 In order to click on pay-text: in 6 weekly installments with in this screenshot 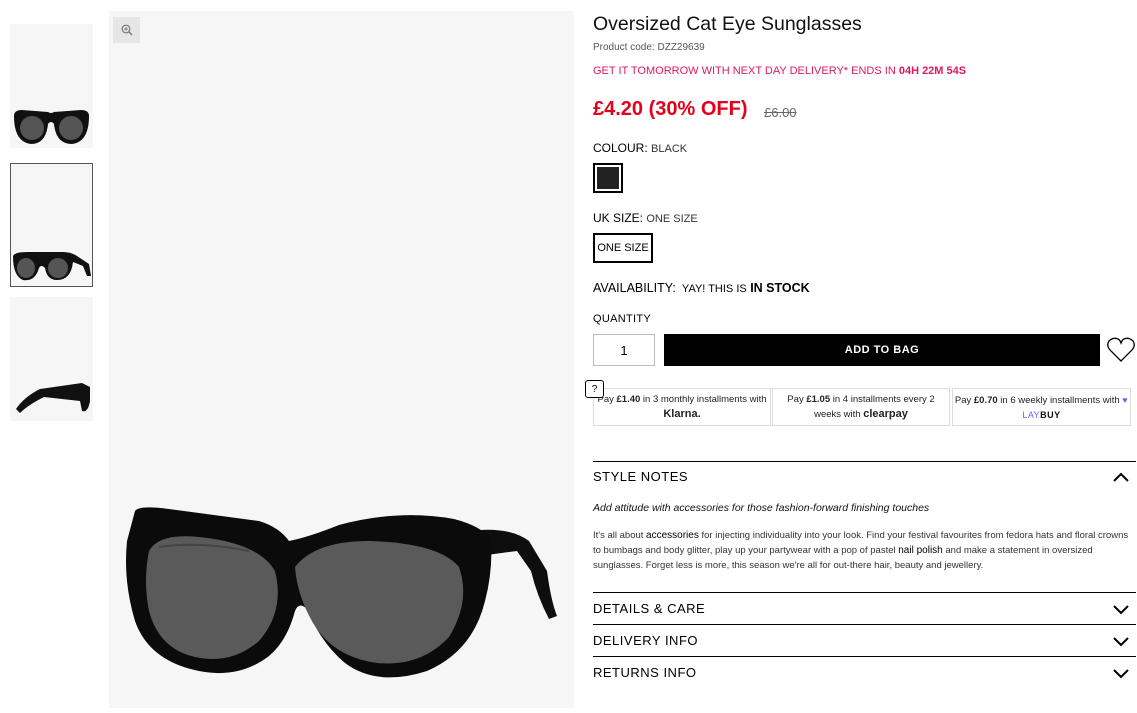, I will do `click(1060, 400)`.